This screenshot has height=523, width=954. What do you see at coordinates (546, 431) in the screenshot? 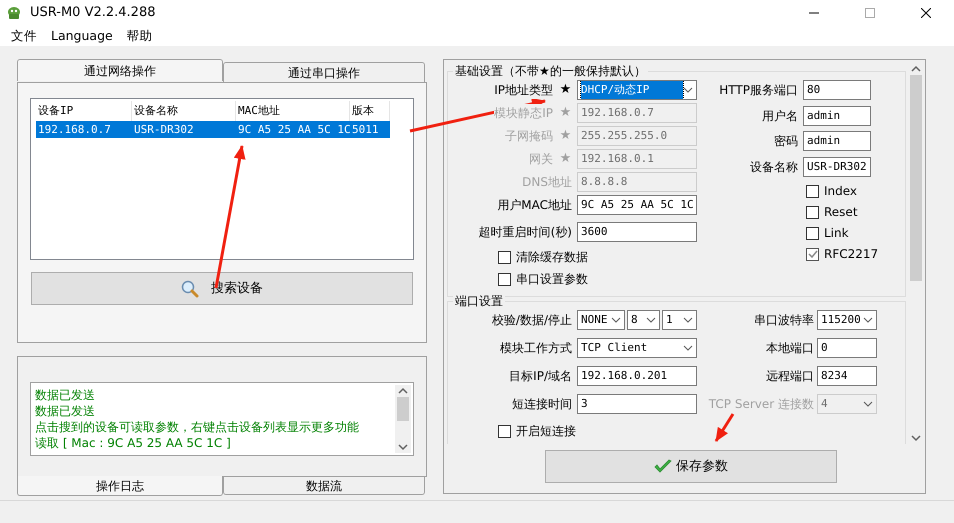
I see `checkbox-label: 开启短连接` at bounding box center [546, 431].